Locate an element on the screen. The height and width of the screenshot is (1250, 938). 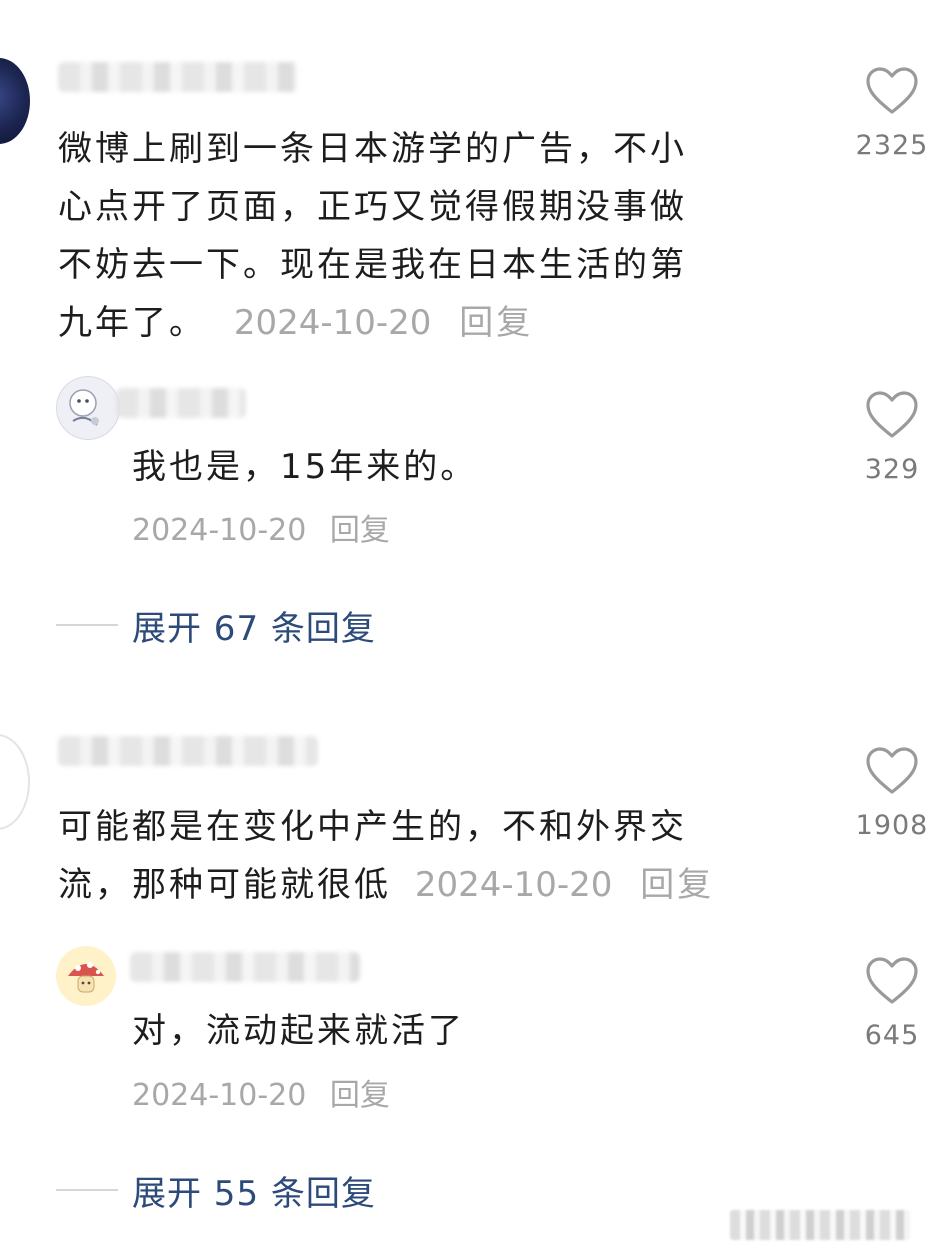
expand-replies-button: 展开 55 条回复 is located at coordinates (216, 1192).